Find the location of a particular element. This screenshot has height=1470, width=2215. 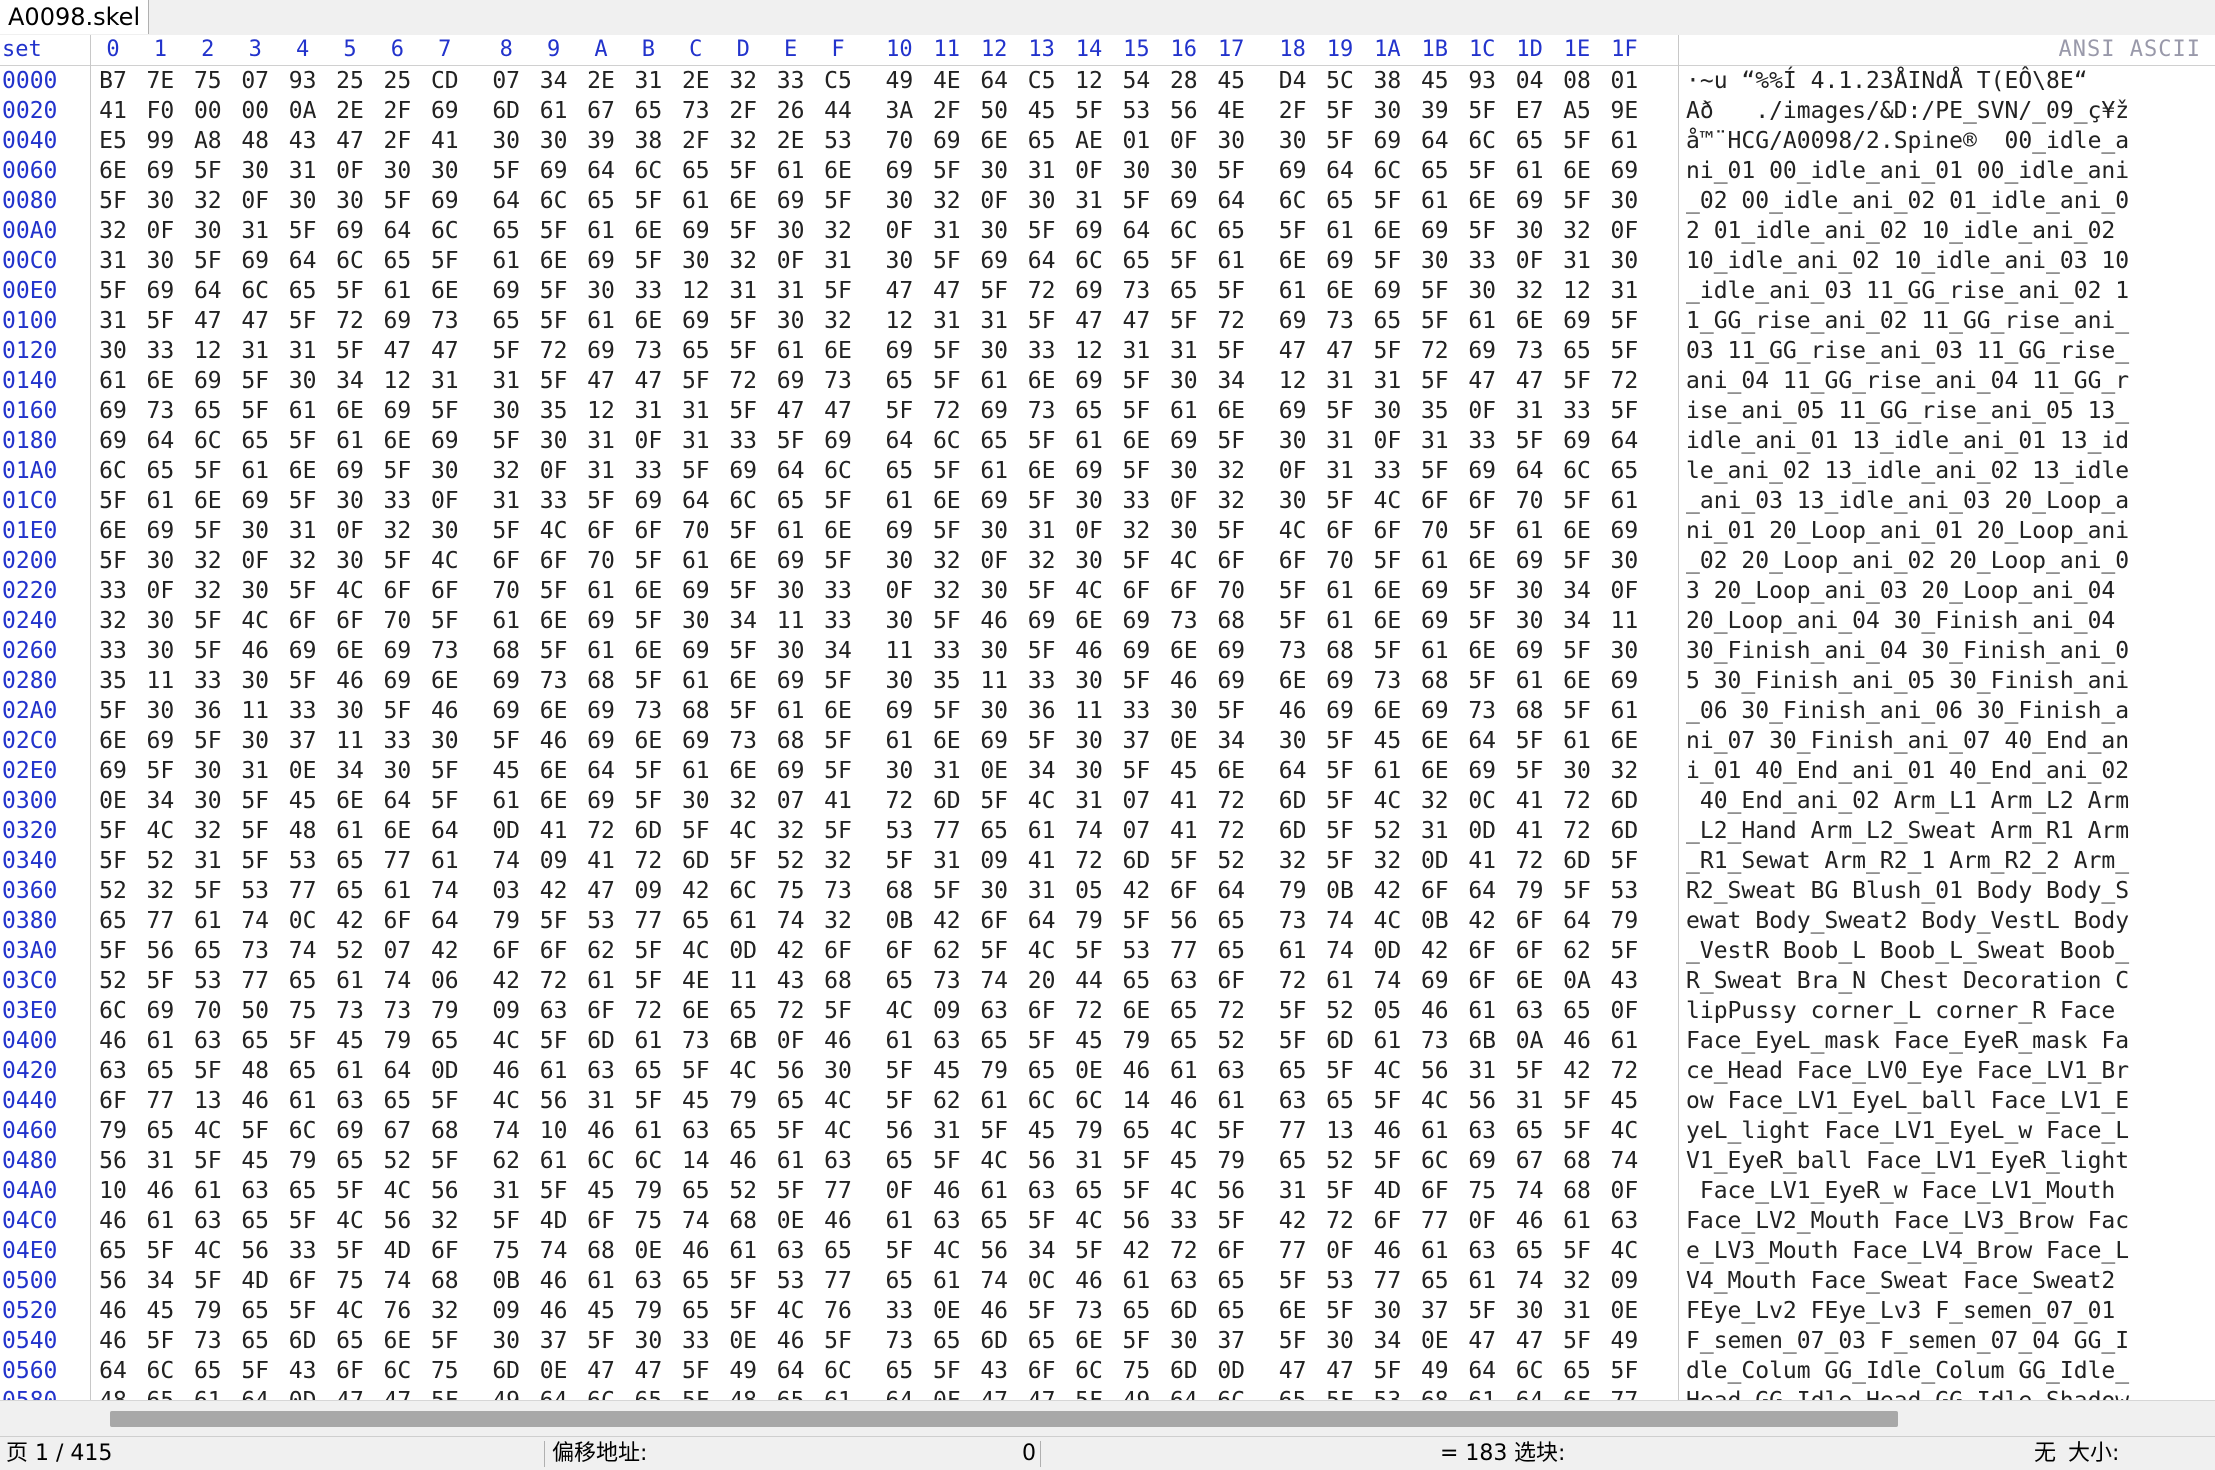

hex-byte: 93 is located at coordinates (303, 81).